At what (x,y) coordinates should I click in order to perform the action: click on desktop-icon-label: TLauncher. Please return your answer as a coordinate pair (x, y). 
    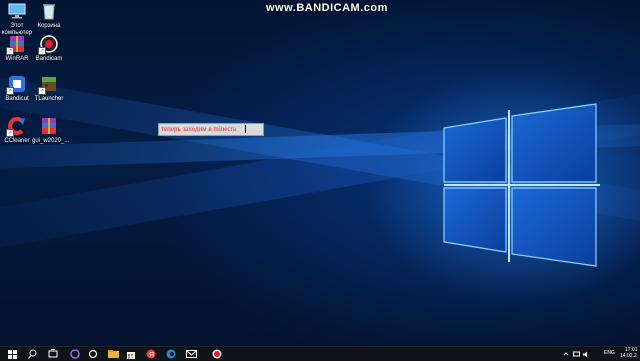
    Looking at the image, I should click on (49, 99).